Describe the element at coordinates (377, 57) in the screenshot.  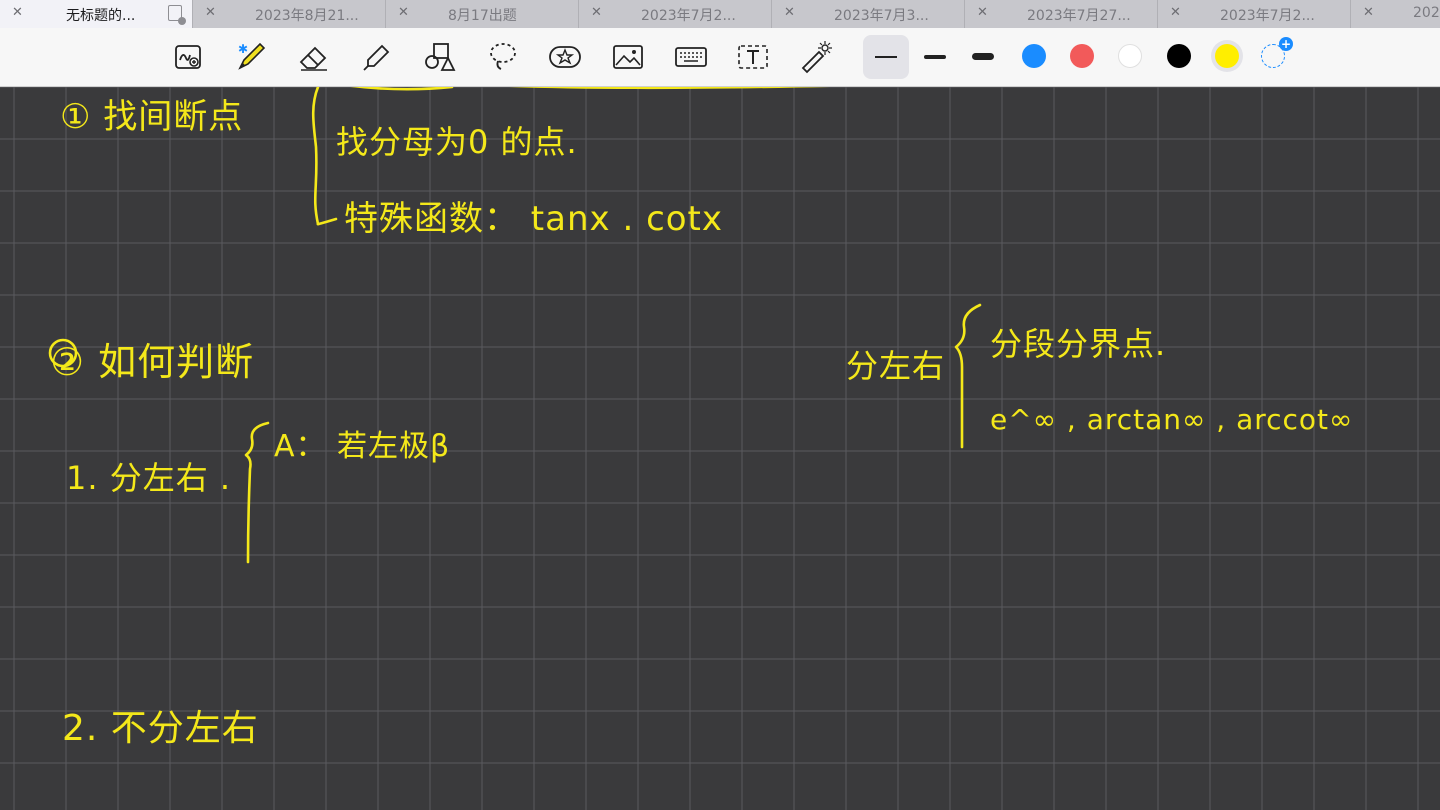
I see `highlighter-icon` at that location.